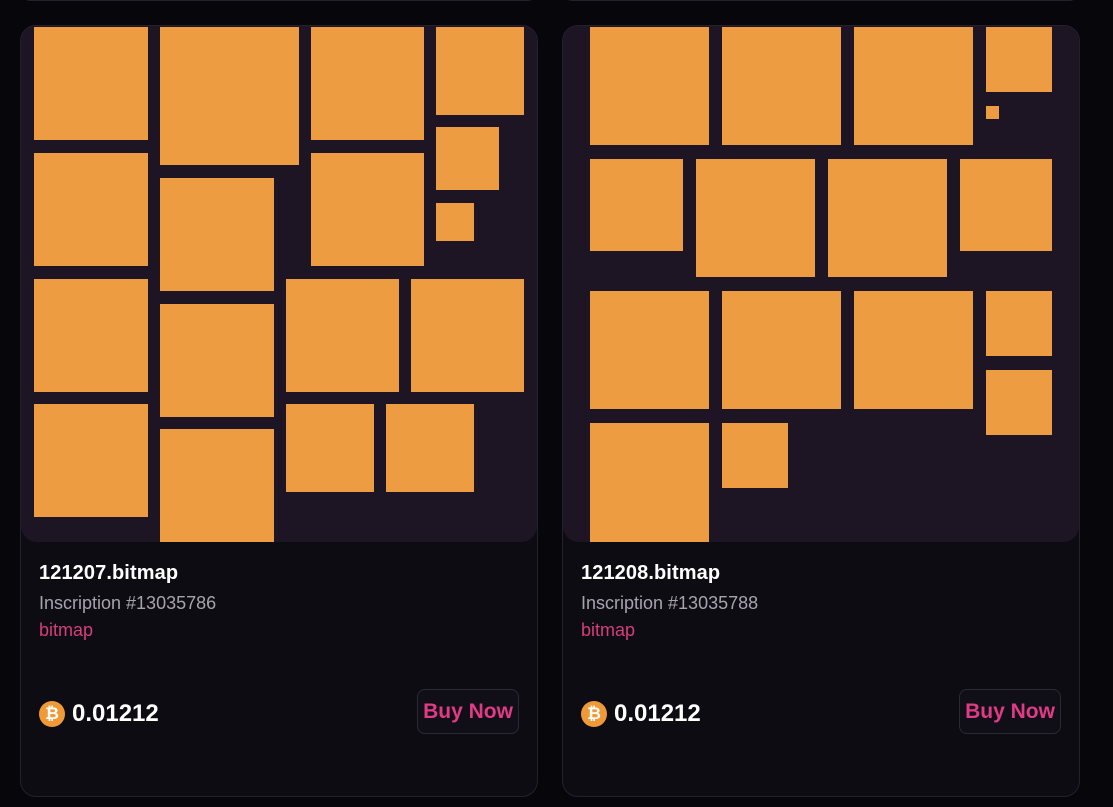  Describe the element at coordinates (128, 603) in the screenshot. I see `inscription-number: Inscription #13035786` at that location.